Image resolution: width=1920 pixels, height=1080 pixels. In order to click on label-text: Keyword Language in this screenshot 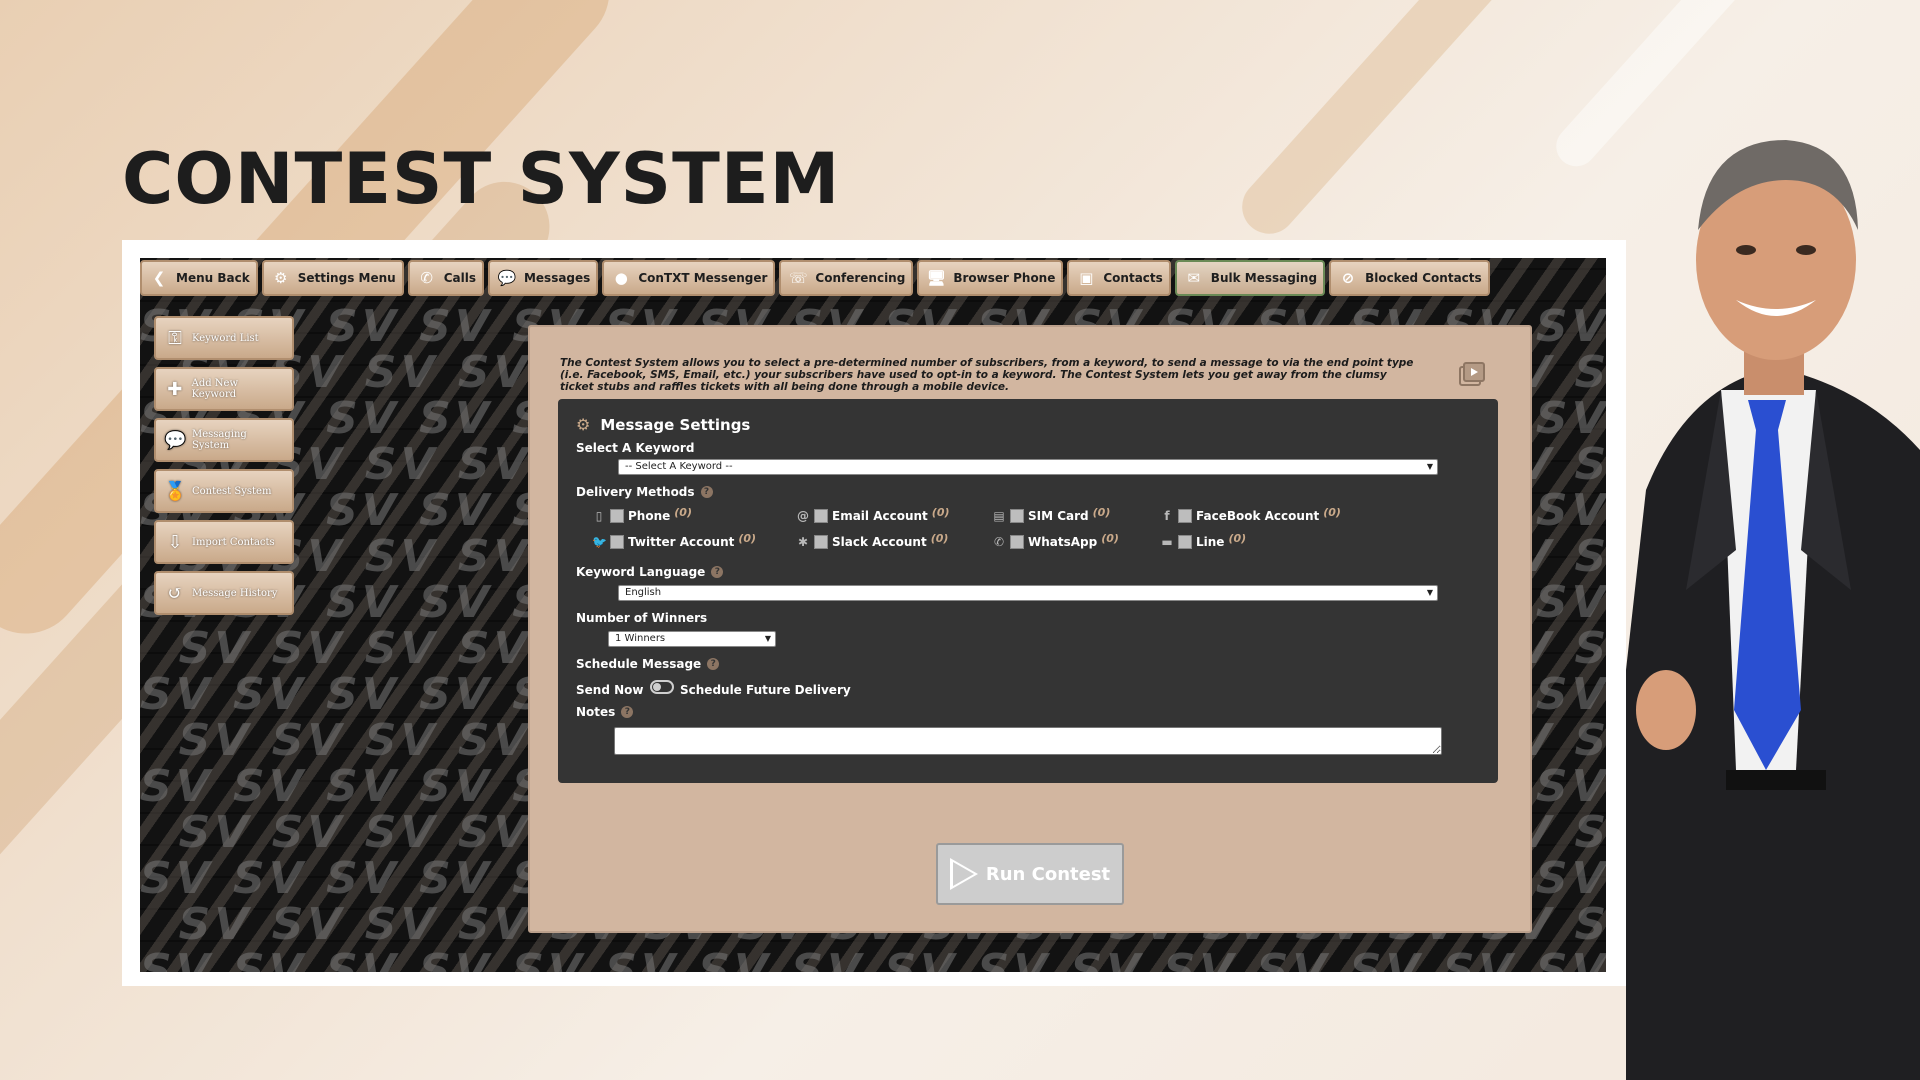, I will do `click(641, 572)`.